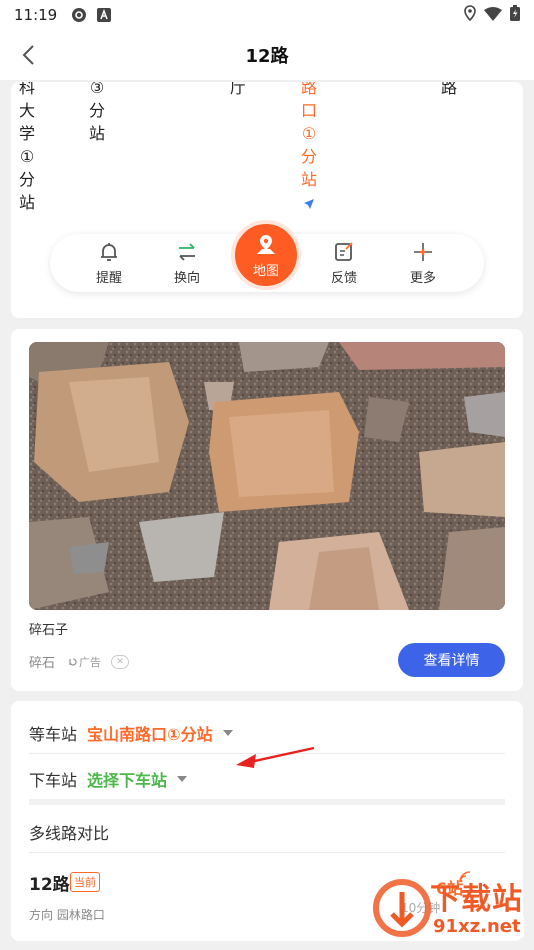 This screenshot has height=950, width=534. I want to click on status-right-icons, so click(492, 15).